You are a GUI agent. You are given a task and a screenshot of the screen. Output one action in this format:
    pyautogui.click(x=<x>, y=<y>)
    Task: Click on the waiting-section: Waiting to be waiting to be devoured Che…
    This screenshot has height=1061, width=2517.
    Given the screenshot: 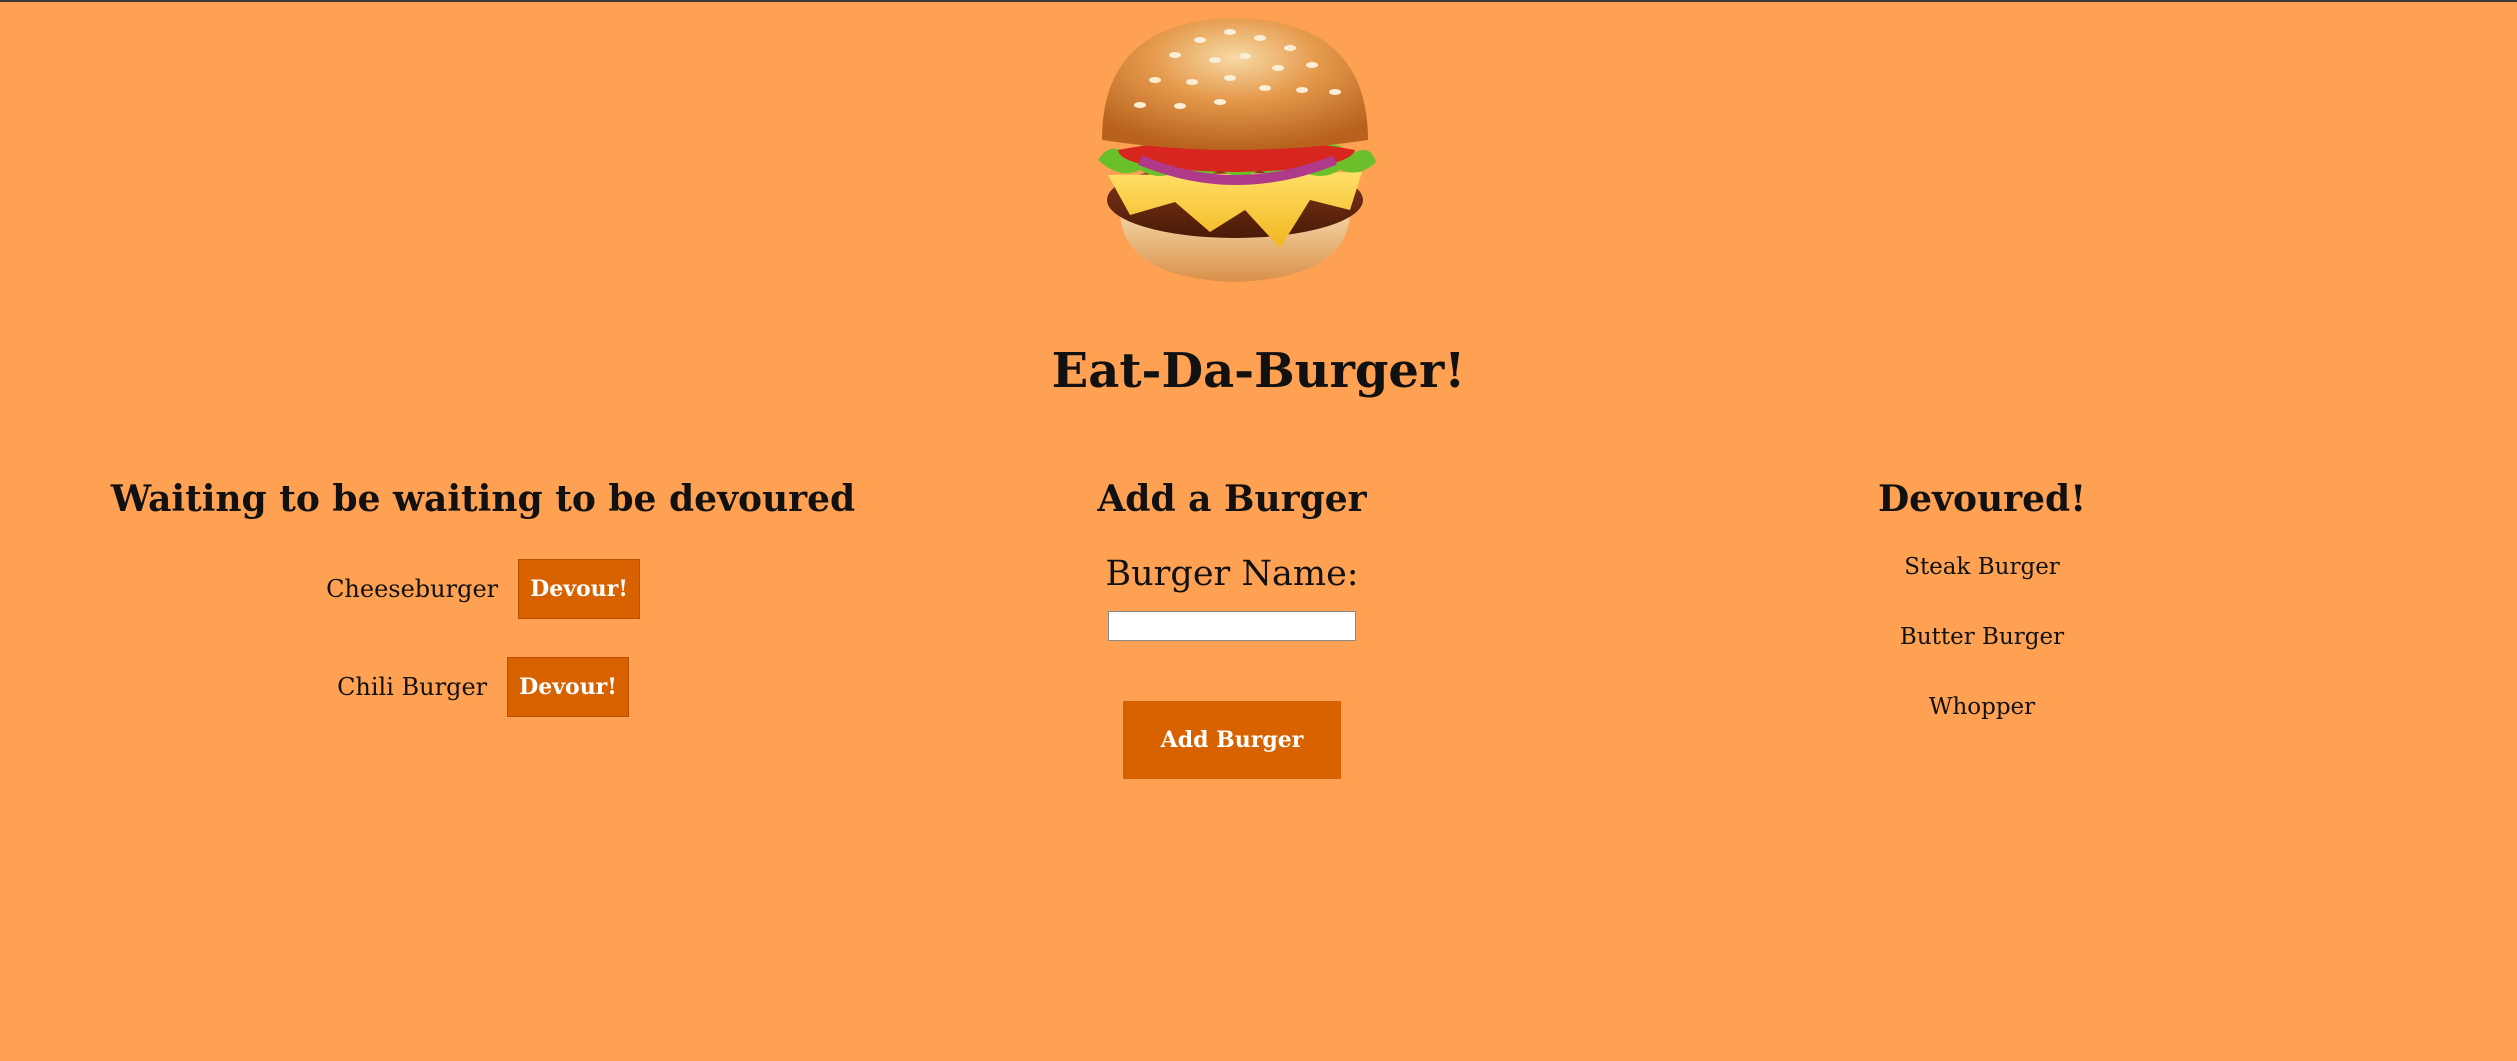 What is the action you would take?
    pyautogui.click(x=483, y=616)
    